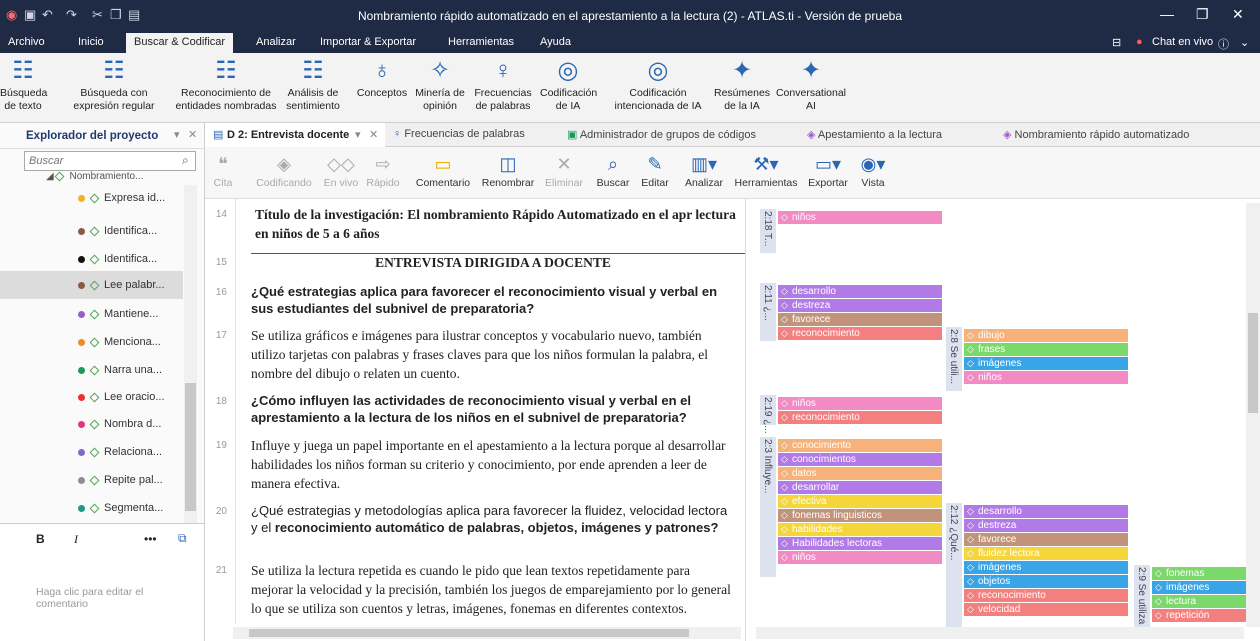  Describe the element at coordinates (766, 170) in the screenshot. I see `tb-herramientas: ⚒▾ Herramientas` at that location.